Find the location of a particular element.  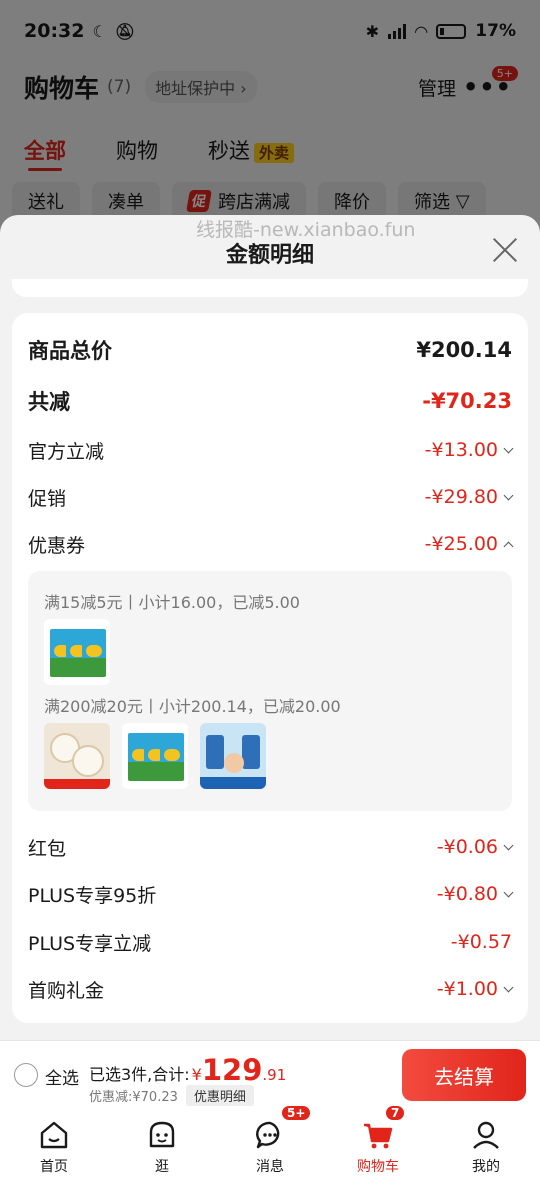

row-promotion: 促销 -¥29.80 is located at coordinates (271, 497).